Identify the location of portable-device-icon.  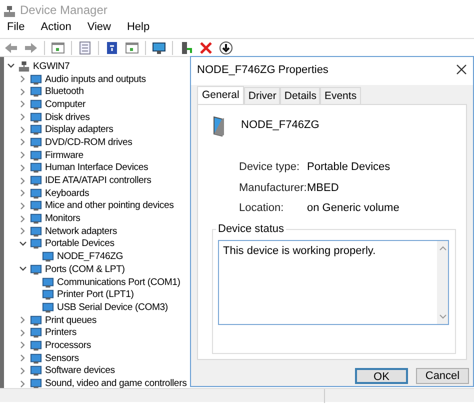
(218, 126).